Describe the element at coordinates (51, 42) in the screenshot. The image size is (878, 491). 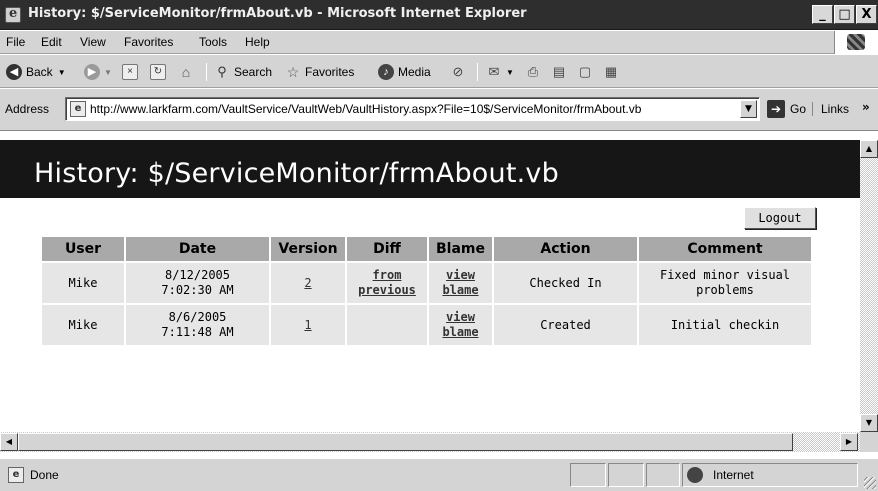
I see `menu-edit: Edit` at that location.